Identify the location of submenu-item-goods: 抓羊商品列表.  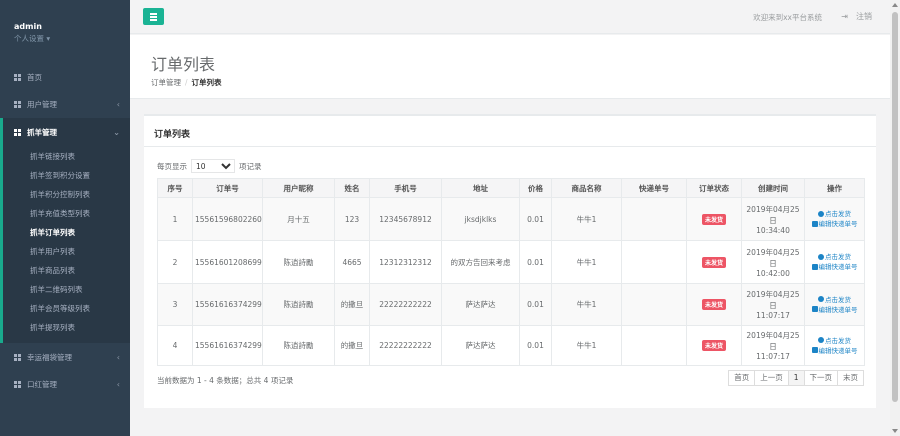
(52, 270).